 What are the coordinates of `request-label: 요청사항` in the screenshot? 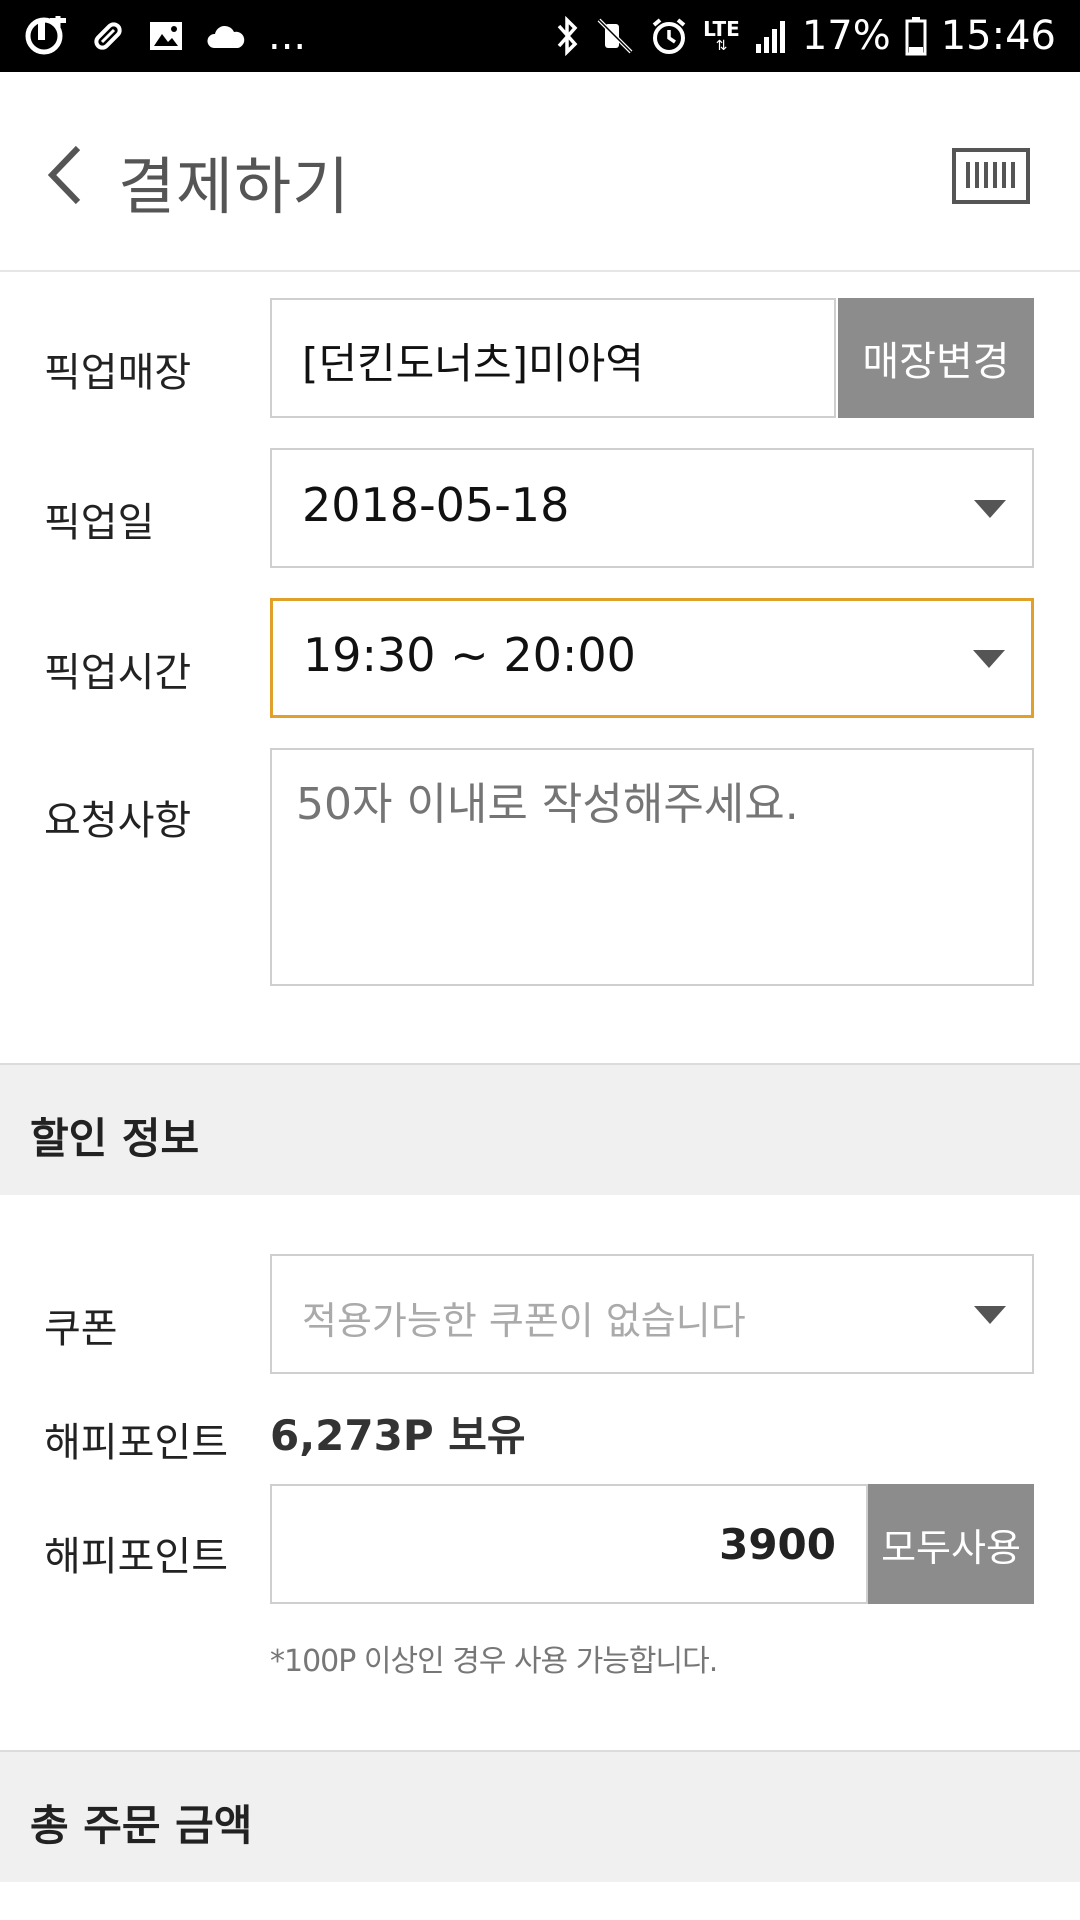 It's located at (118, 821).